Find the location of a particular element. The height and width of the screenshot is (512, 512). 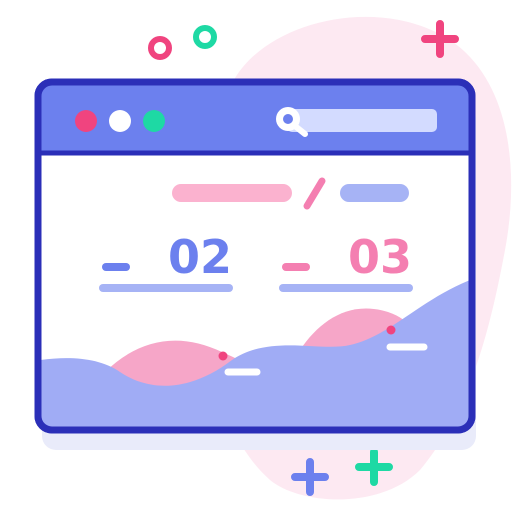

minimize-dot is located at coordinates (120, 121).